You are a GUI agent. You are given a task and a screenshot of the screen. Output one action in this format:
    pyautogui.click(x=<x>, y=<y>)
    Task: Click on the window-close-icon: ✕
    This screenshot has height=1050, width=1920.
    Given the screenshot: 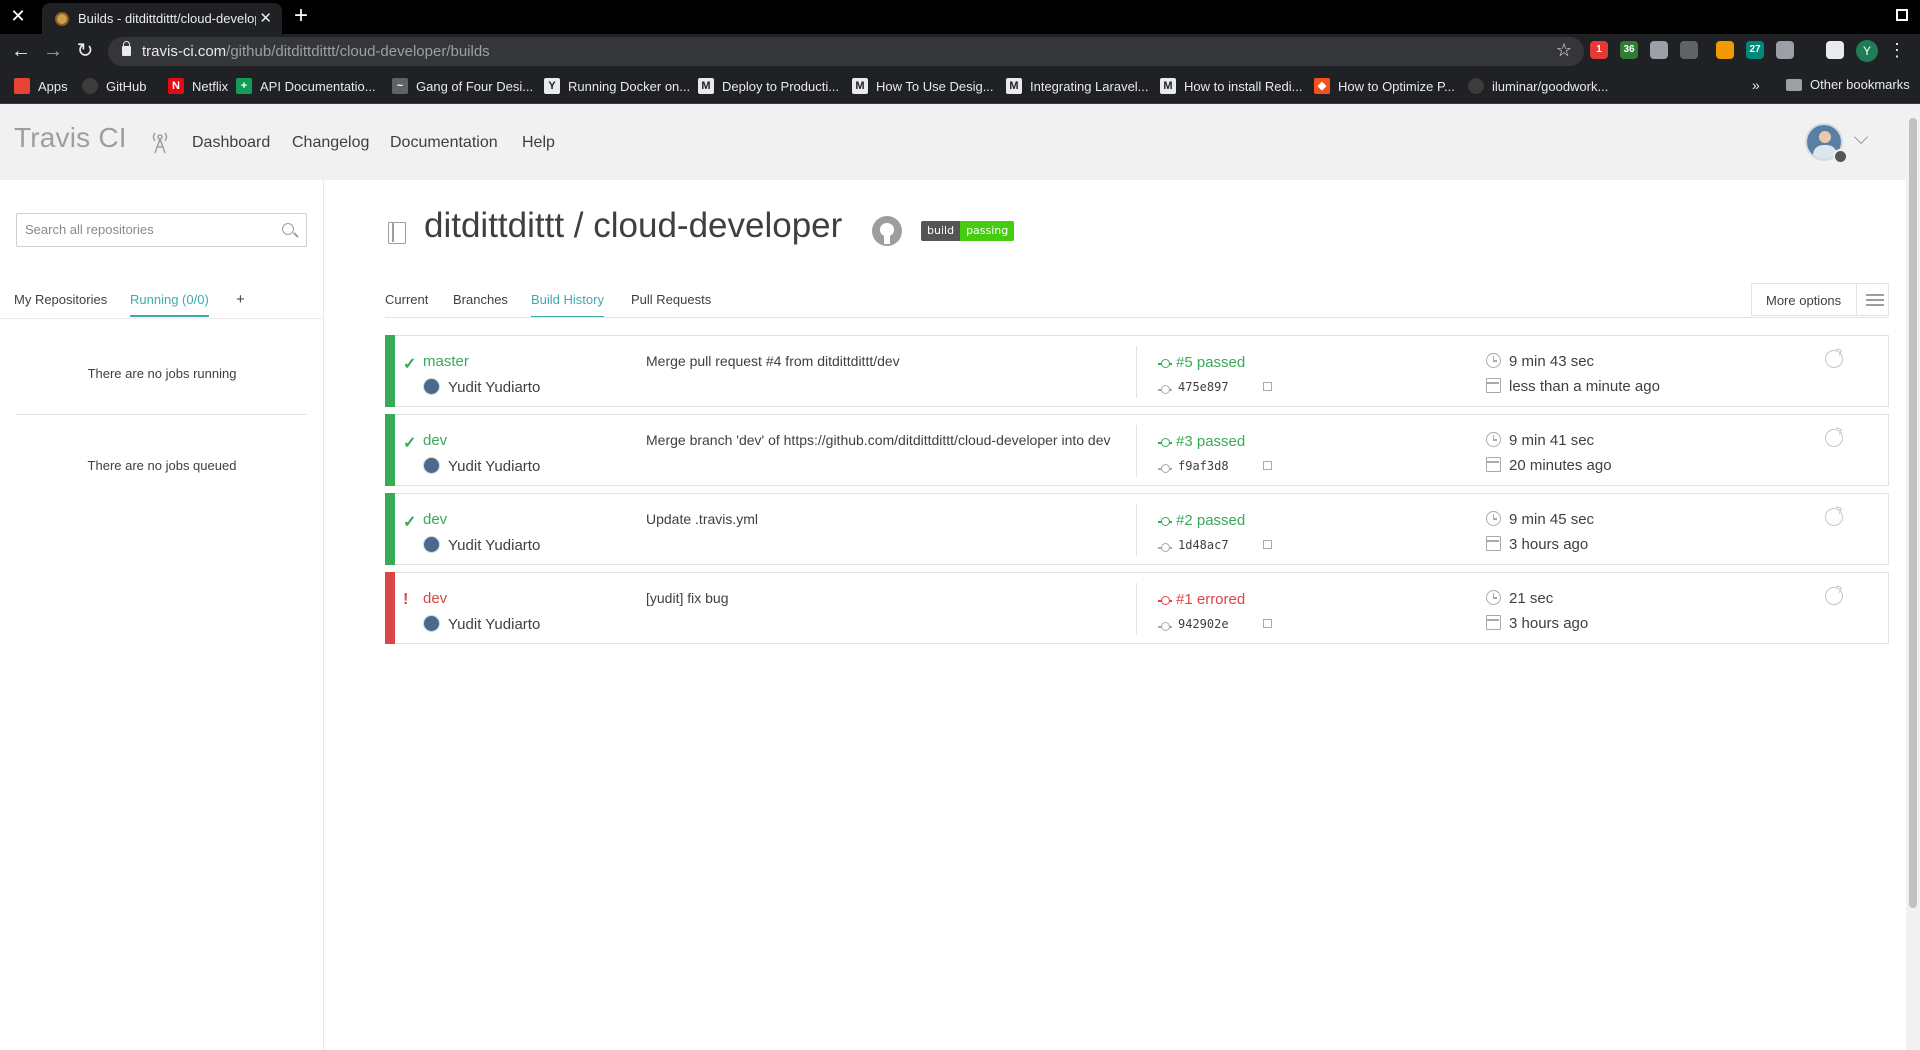 What is the action you would take?
    pyautogui.click(x=18, y=16)
    